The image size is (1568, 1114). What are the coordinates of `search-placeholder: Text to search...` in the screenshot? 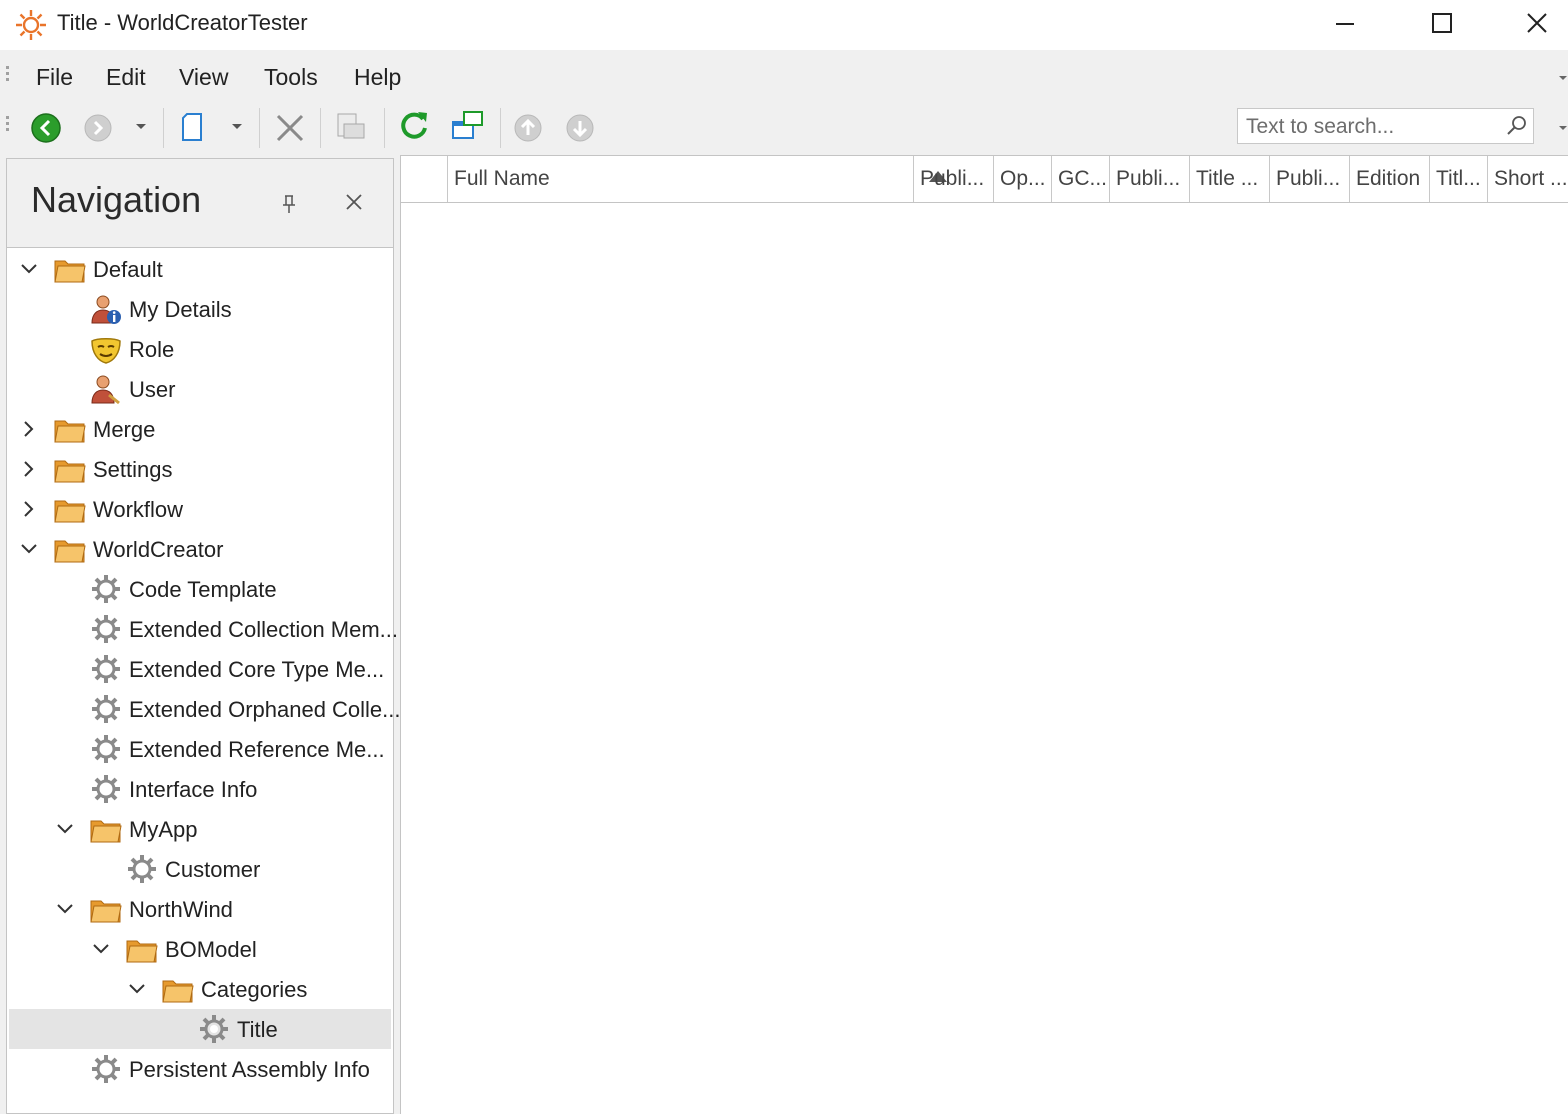 It's located at (1320, 126).